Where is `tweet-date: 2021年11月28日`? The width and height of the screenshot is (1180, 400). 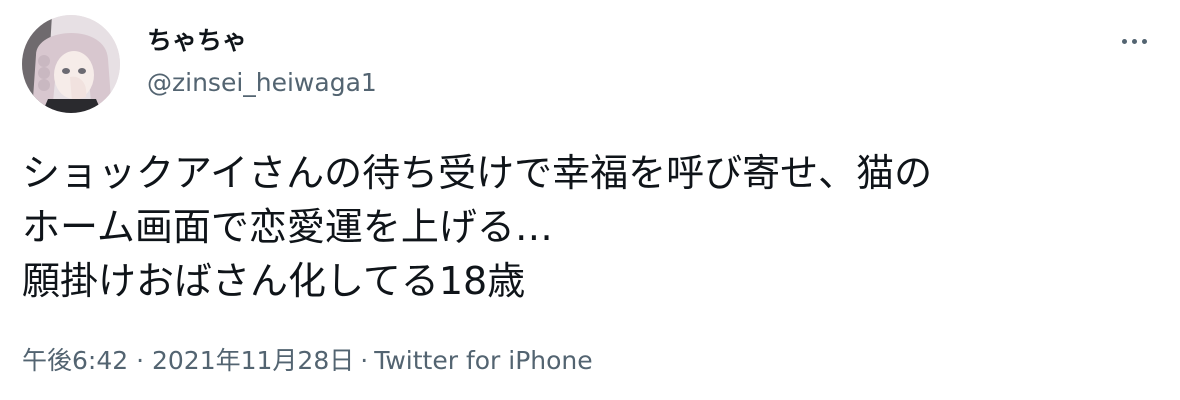 tweet-date: 2021年11月28日 is located at coordinates (253, 360).